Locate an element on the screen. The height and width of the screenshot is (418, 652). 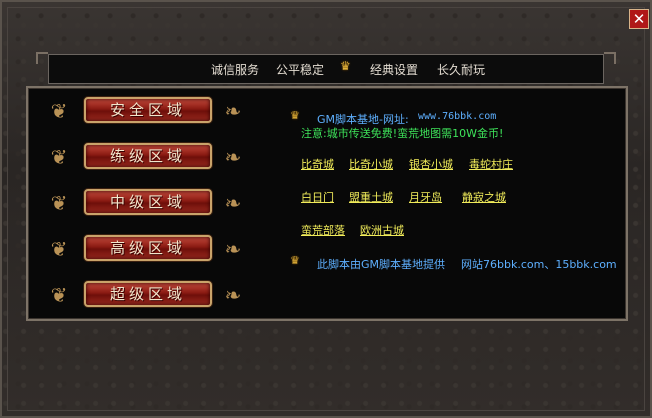
link-silent-city: 静寂之城 is located at coordinates (484, 197).